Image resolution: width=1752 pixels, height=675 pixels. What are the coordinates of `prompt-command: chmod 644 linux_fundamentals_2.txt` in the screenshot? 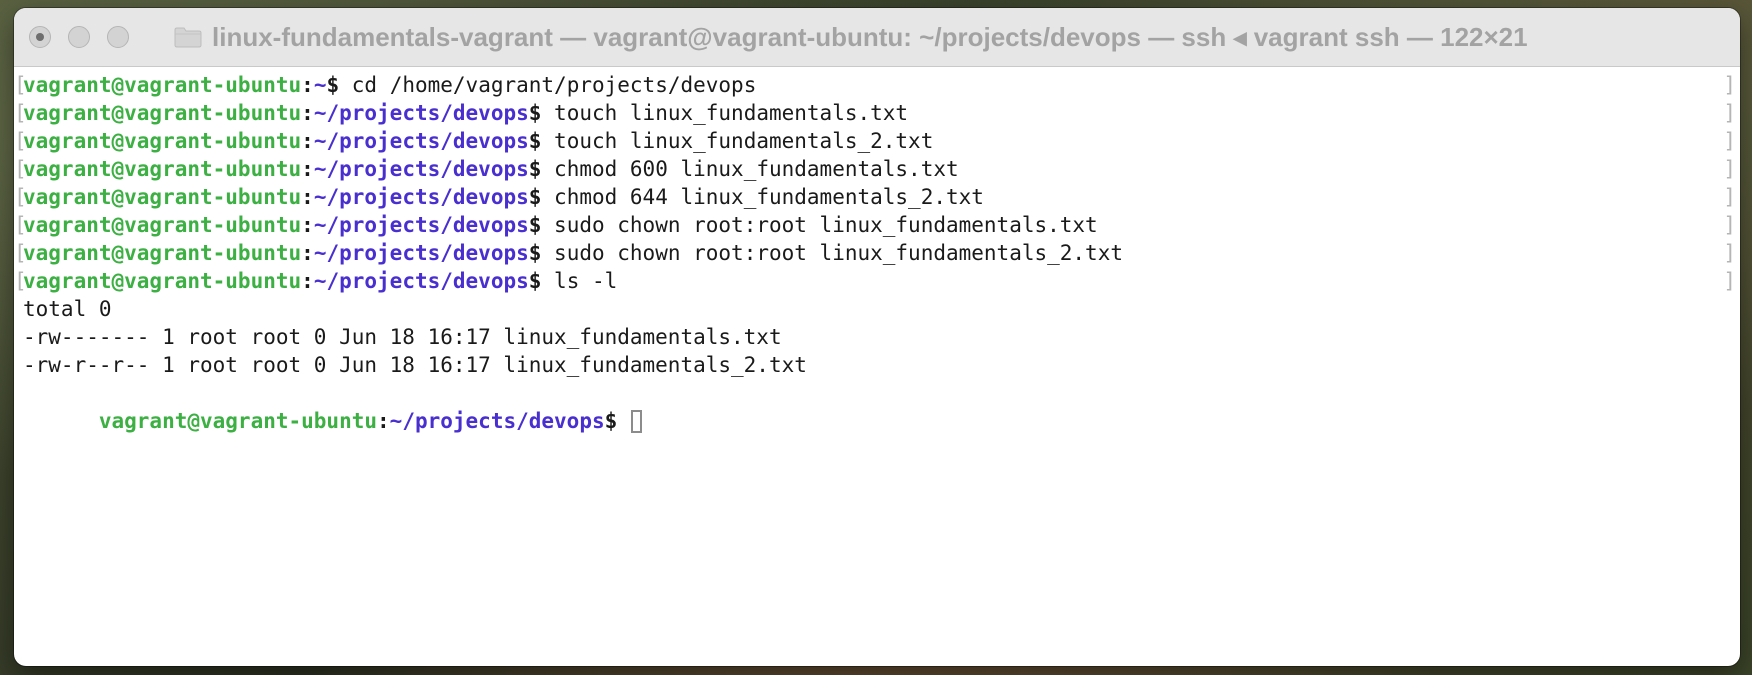 It's located at (762, 197).